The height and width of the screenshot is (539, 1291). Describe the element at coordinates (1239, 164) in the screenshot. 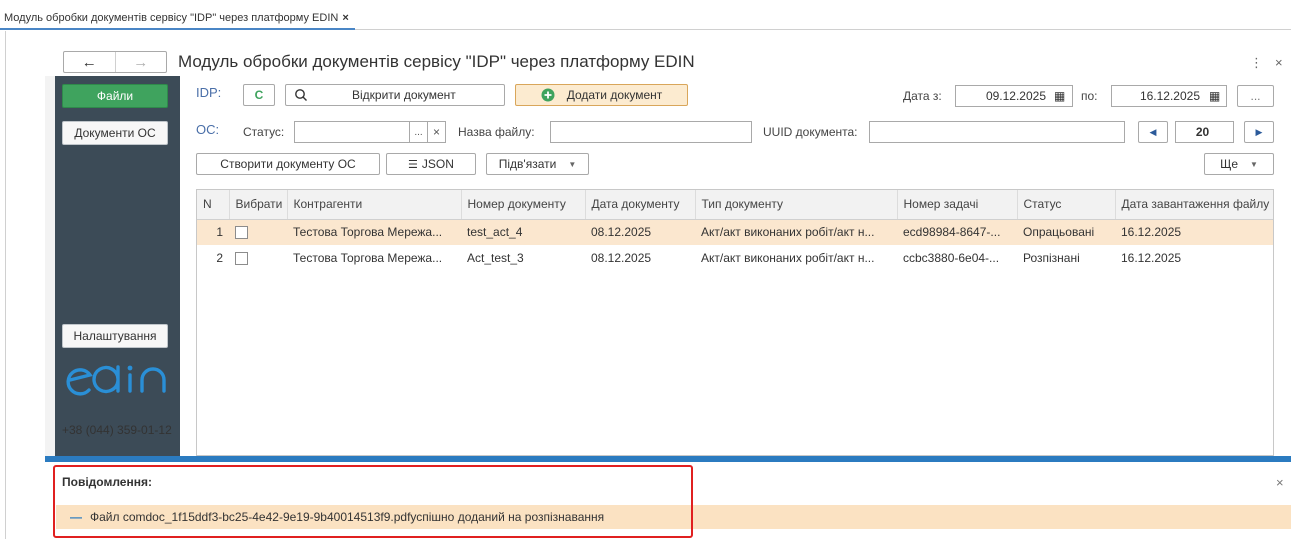

I see `more-actions-button: Ще ▼` at that location.